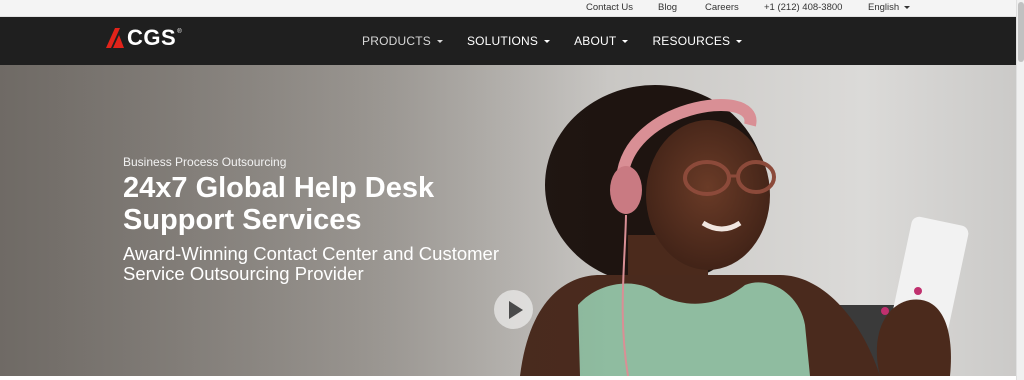 This screenshot has width=1024, height=380. Describe the element at coordinates (152, 37) in the screenshot. I see `logo-text: CGS` at that location.